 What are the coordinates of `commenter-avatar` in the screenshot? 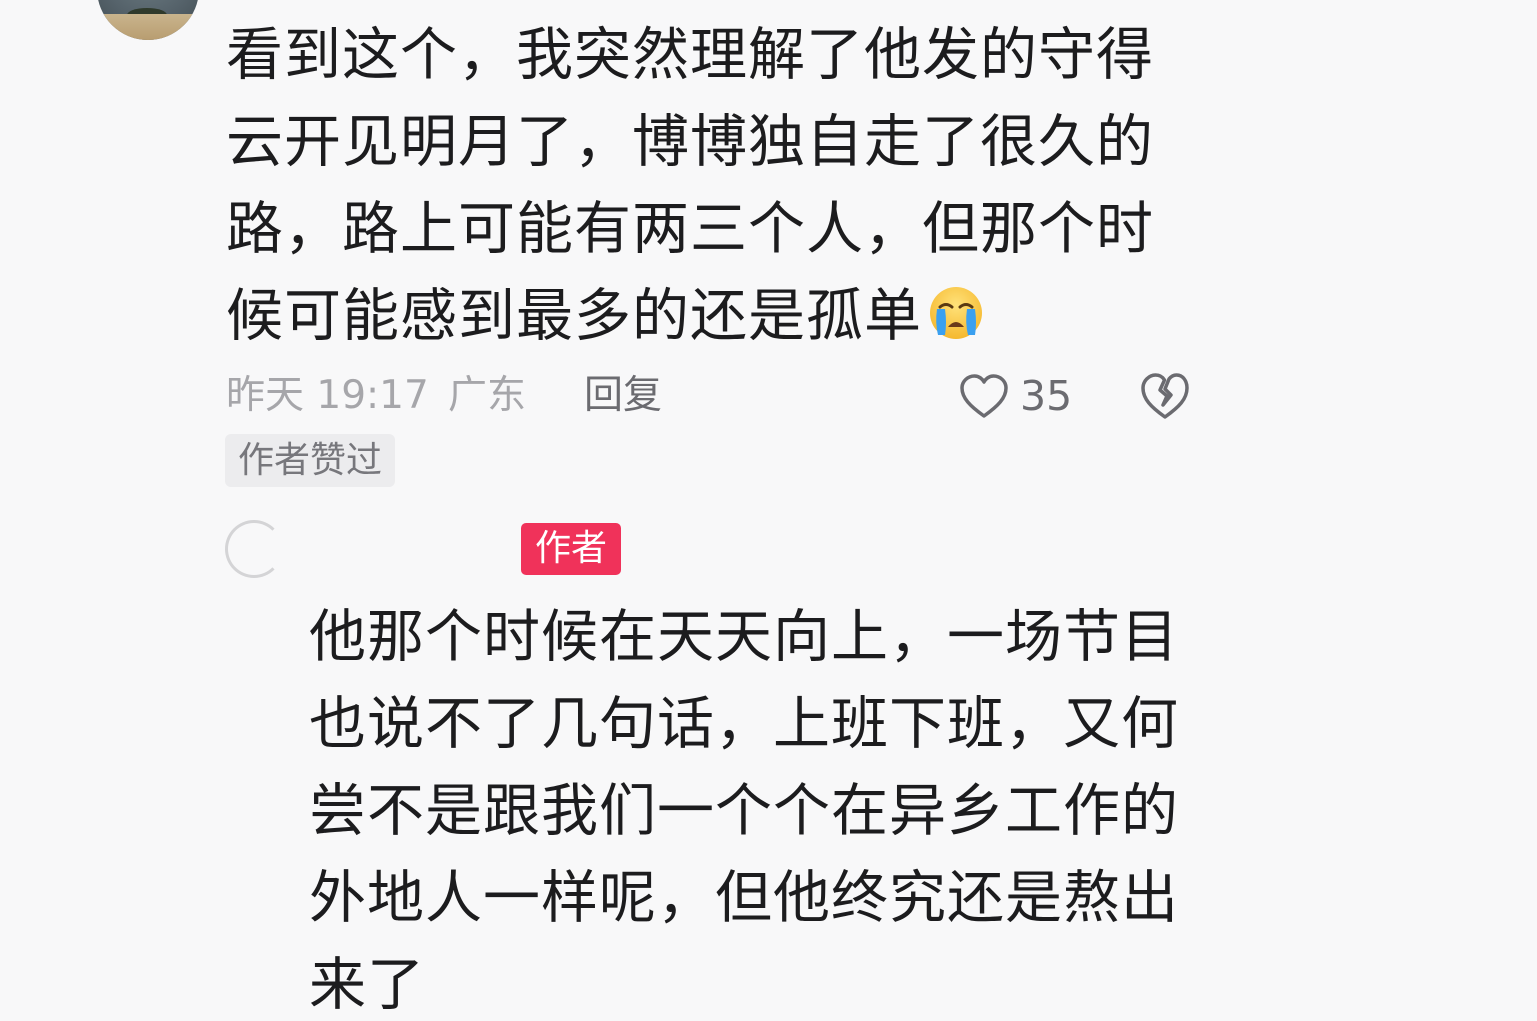 It's located at (148, 20).